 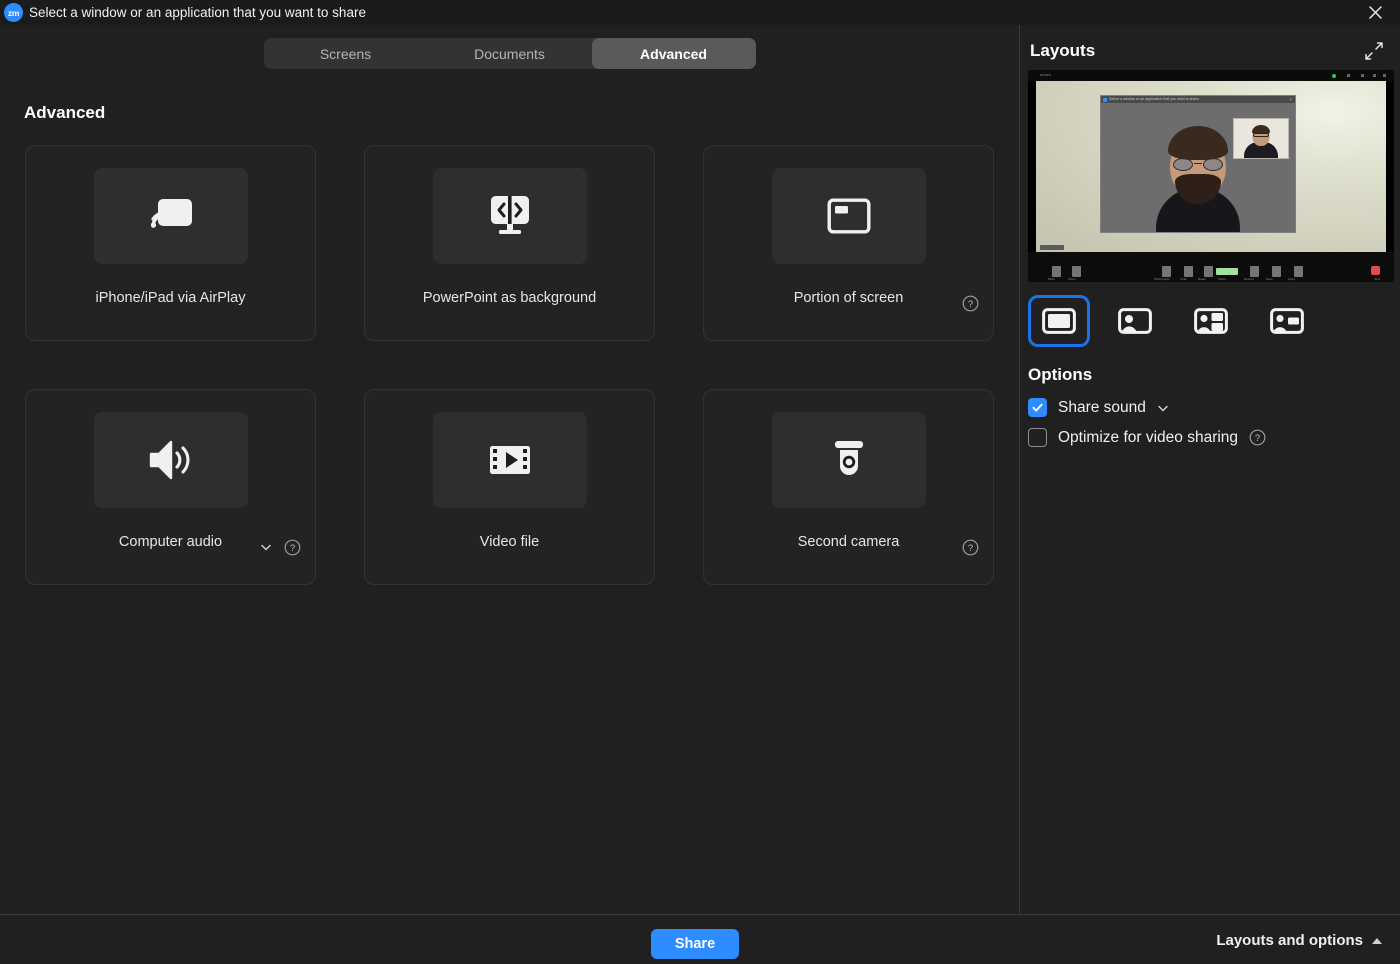 I want to click on card-label-row: Second camera, so click(x=848, y=542).